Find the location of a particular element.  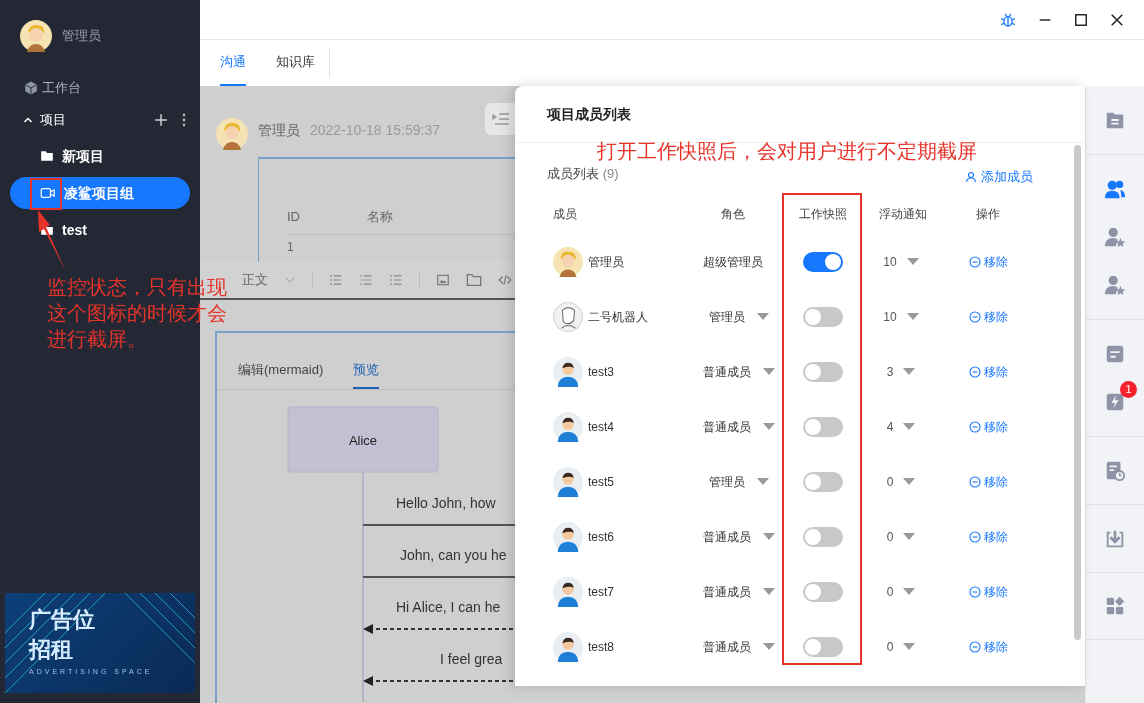

code-icon is located at coordinates (505, 280).